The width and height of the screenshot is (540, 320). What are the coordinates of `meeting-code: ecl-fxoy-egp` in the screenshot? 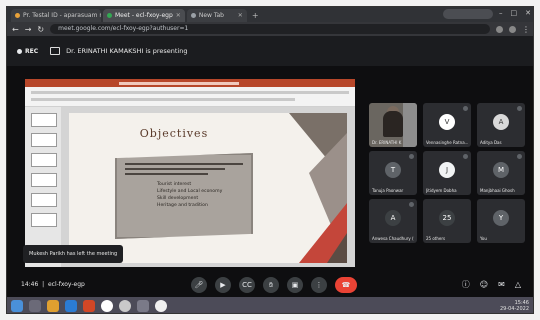 It's located at (66, 284).